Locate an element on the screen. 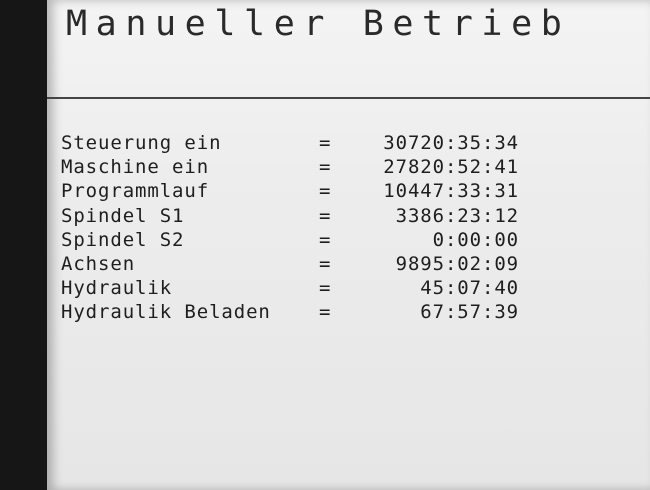  counter-label: Hydraulik Beladen is located at coordinates (166, 312).